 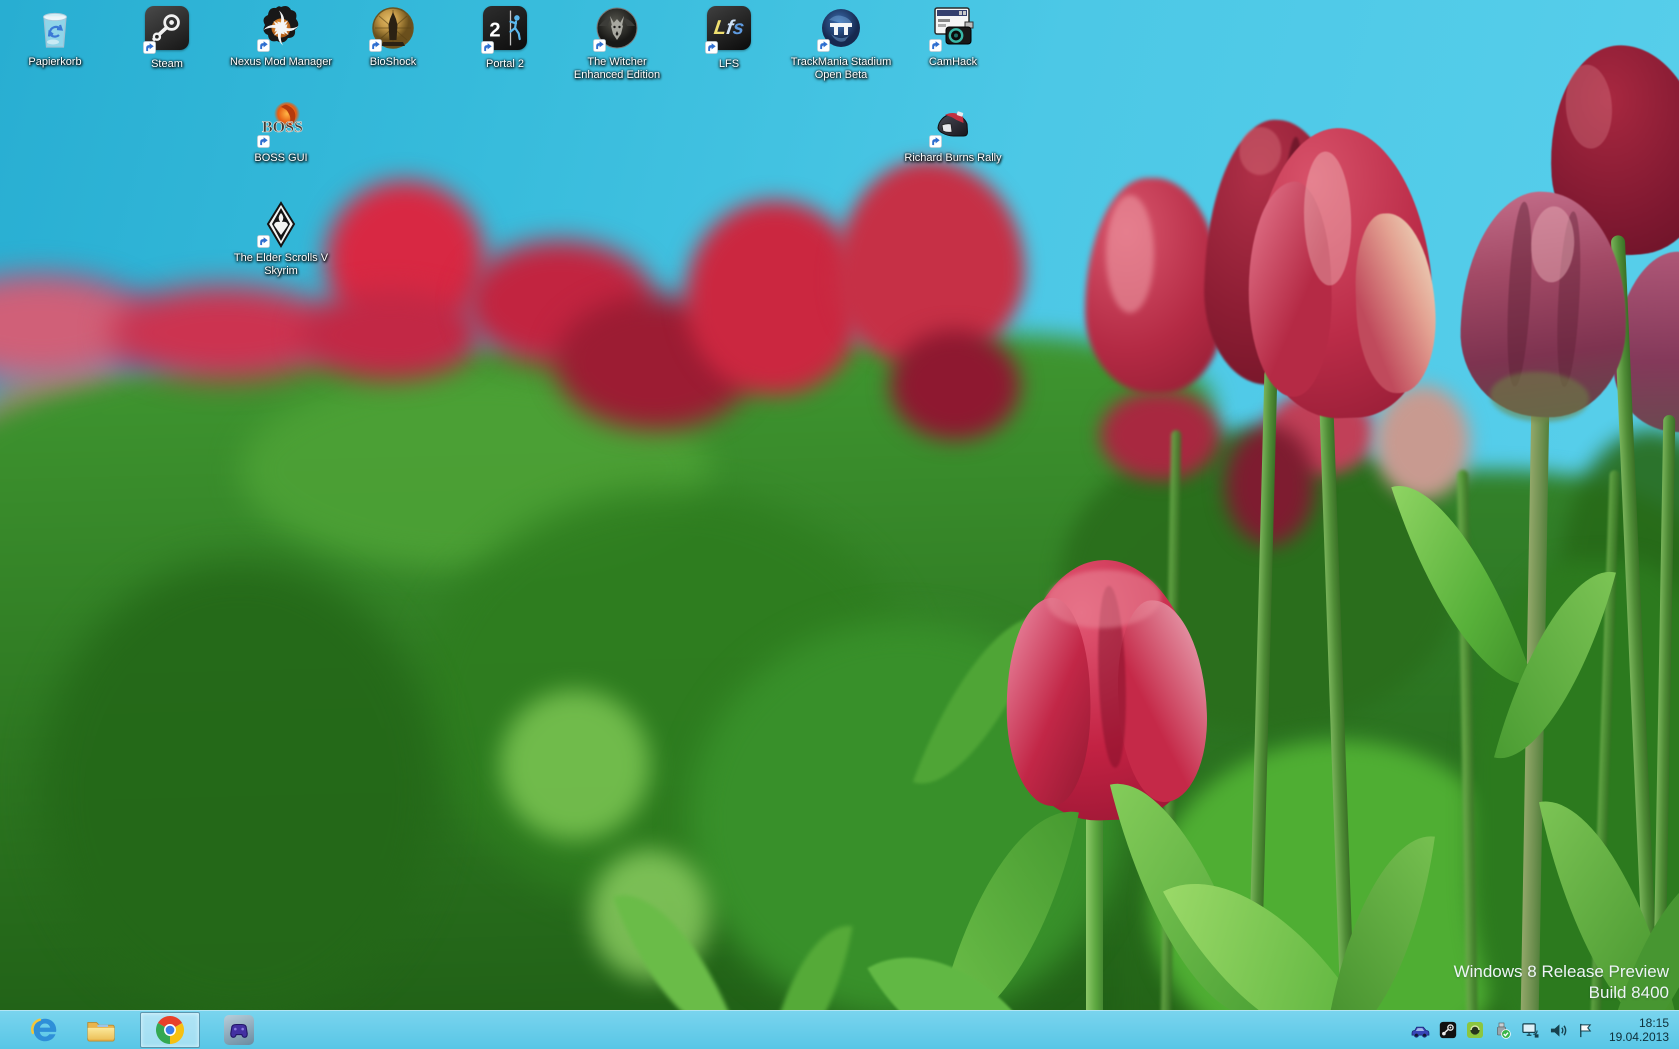 I want to click on desktop-icon-label: Papierkorb, so click(x=55, y=62).